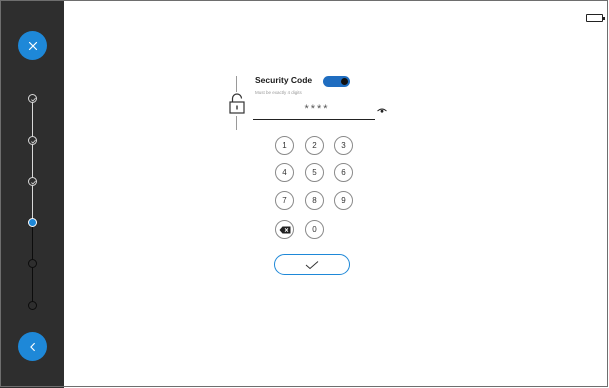  I want to click on security-code-title: Security Code, so click(284, 80).